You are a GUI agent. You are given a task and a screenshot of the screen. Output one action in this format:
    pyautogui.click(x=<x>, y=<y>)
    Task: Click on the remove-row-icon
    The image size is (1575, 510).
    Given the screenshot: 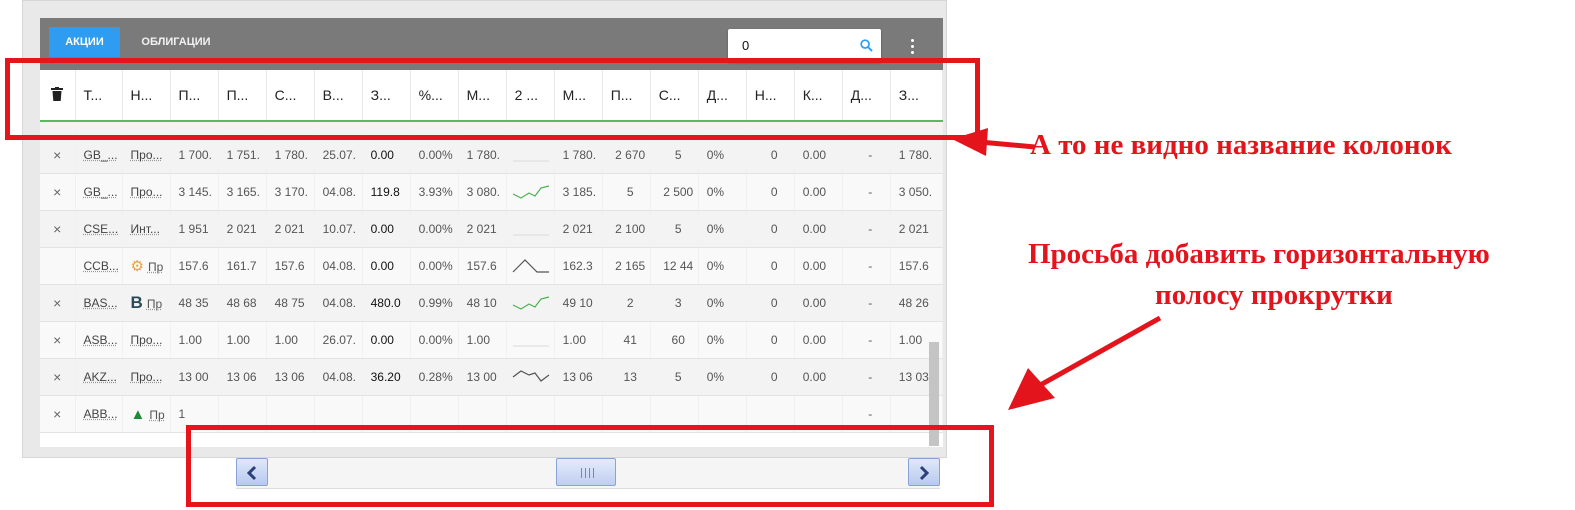 What is the action you would take?
    pyautogui.click(x=58, y=266)
    